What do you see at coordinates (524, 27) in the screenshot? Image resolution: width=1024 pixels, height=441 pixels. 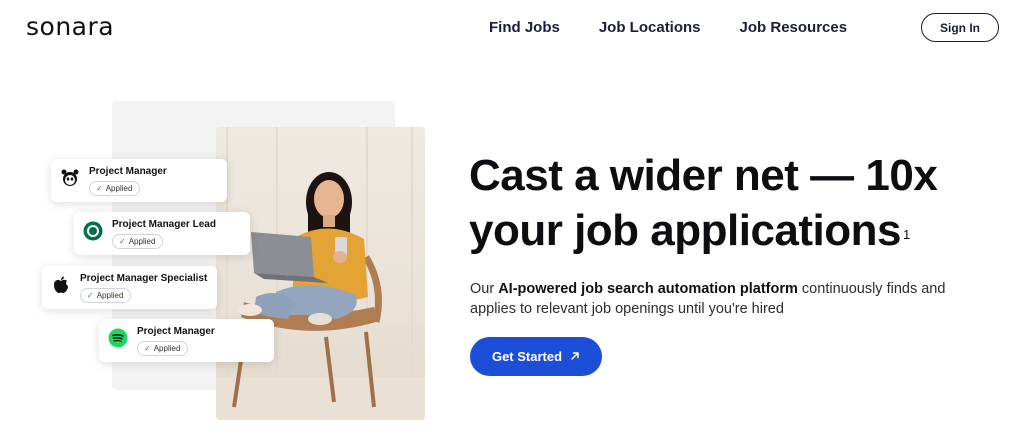 I see `nav-find-jobs: Find Jobs` at bounding box center [524, 27].